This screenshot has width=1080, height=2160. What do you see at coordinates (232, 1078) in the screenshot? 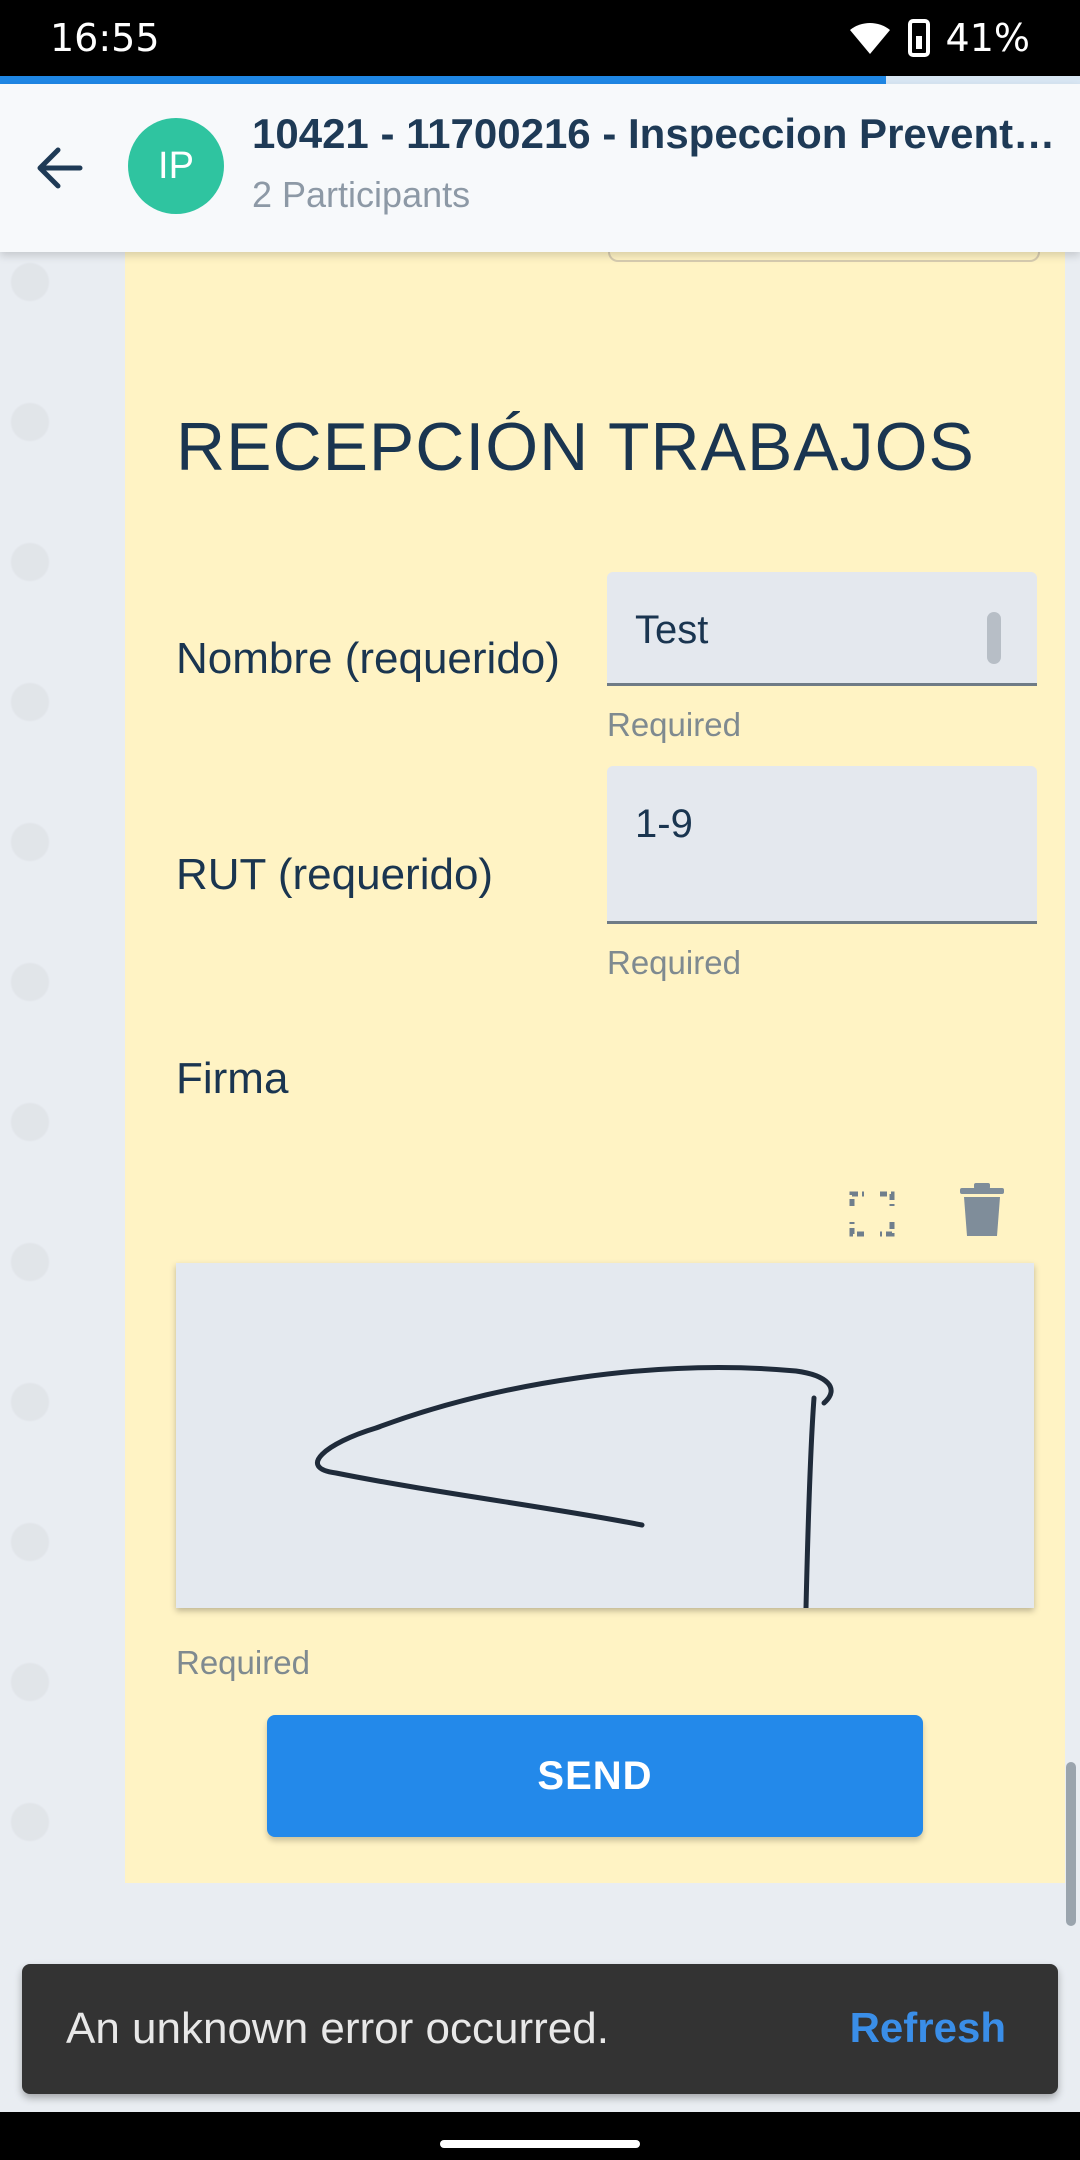
I see `signature-label: Firma` at bounding box center [232, 1078].